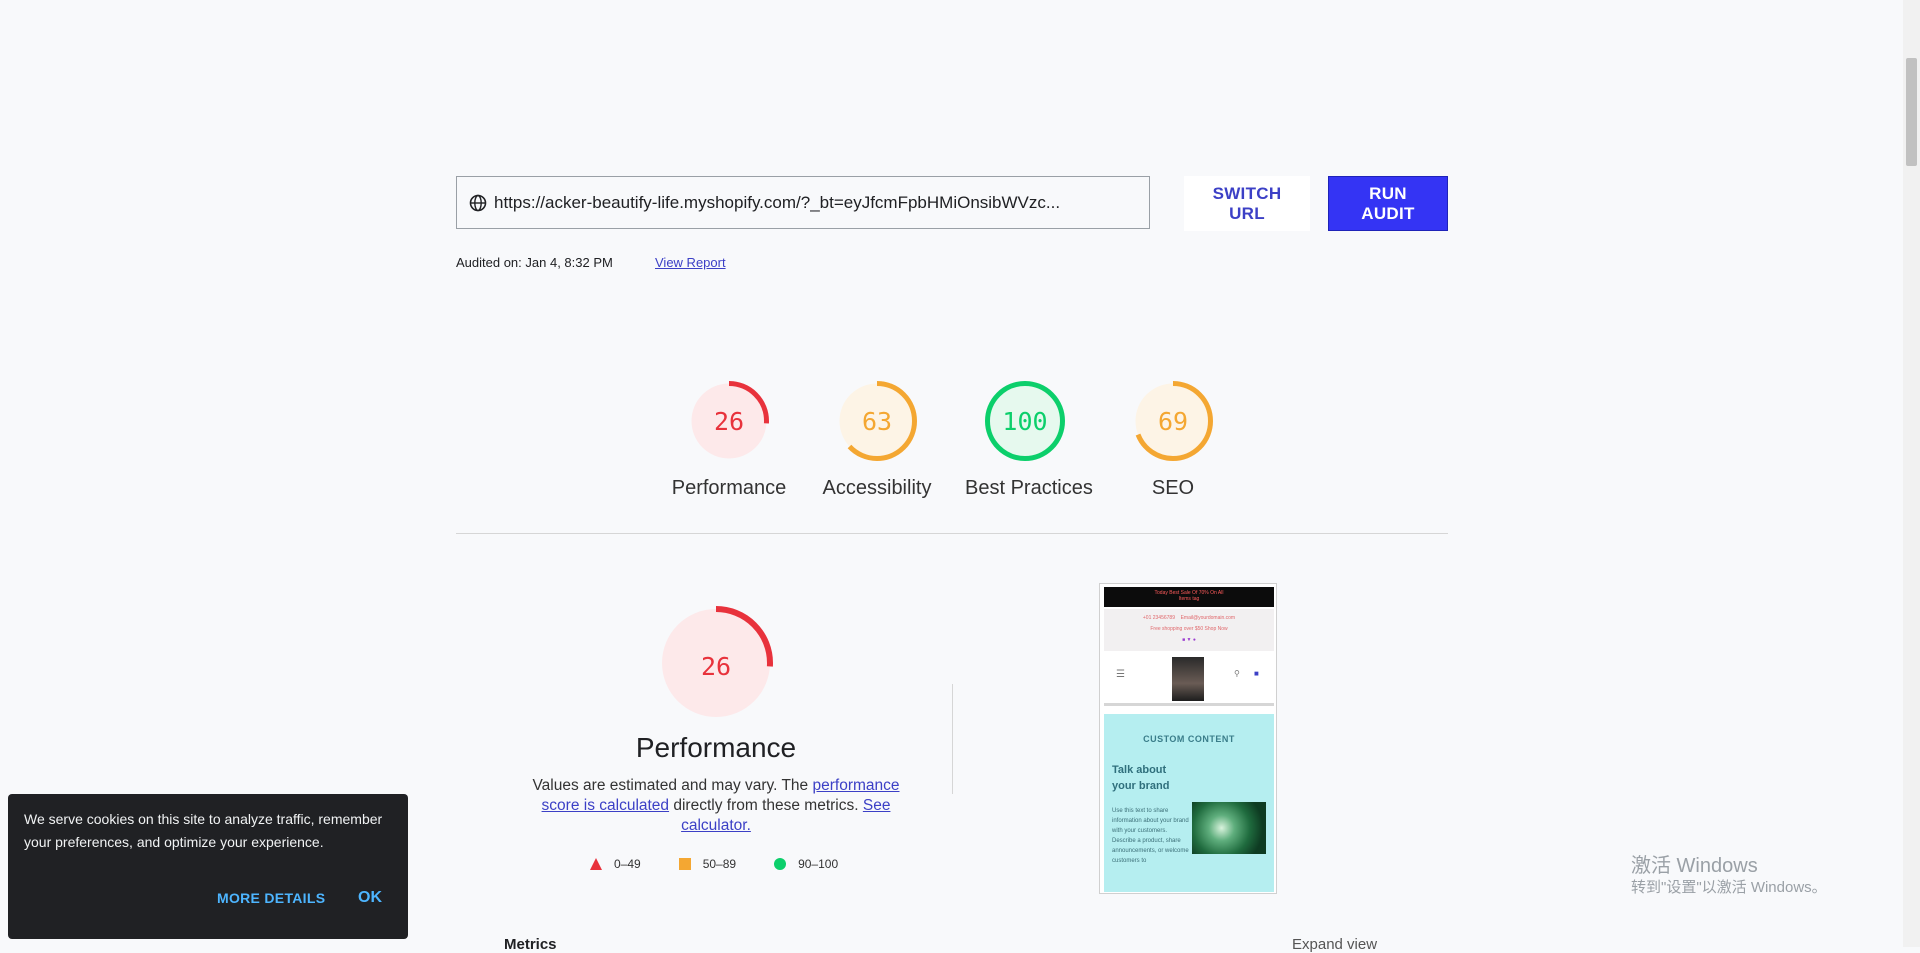 The image size is (1920, 953). Describe the element at coordinates (1388, 213) in the screenshot. I see `run-audit-label-2: AUDIT` at that location.